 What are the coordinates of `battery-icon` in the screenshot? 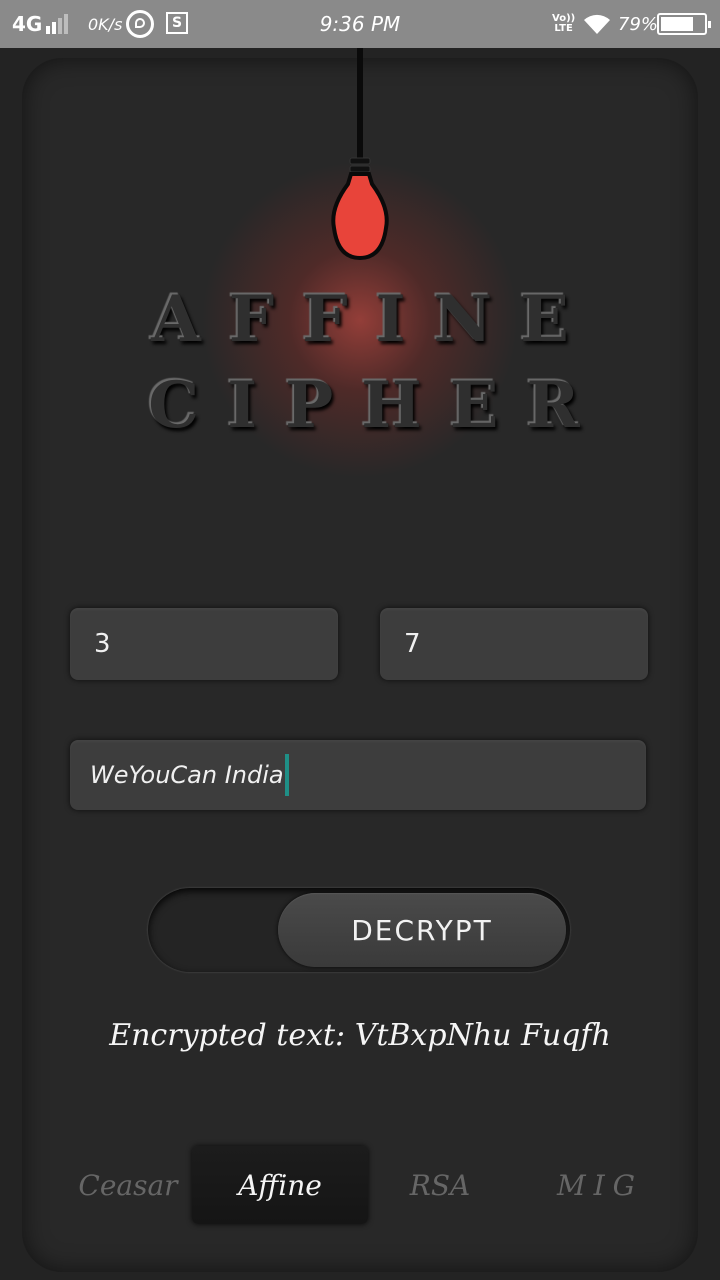 It's located at (684, 24).